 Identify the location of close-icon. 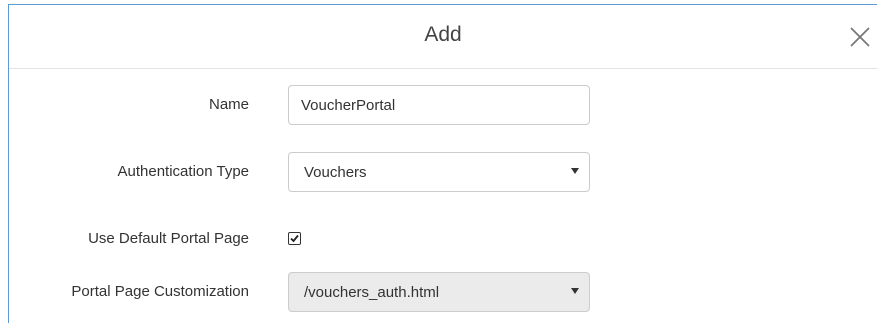
(860, 37).